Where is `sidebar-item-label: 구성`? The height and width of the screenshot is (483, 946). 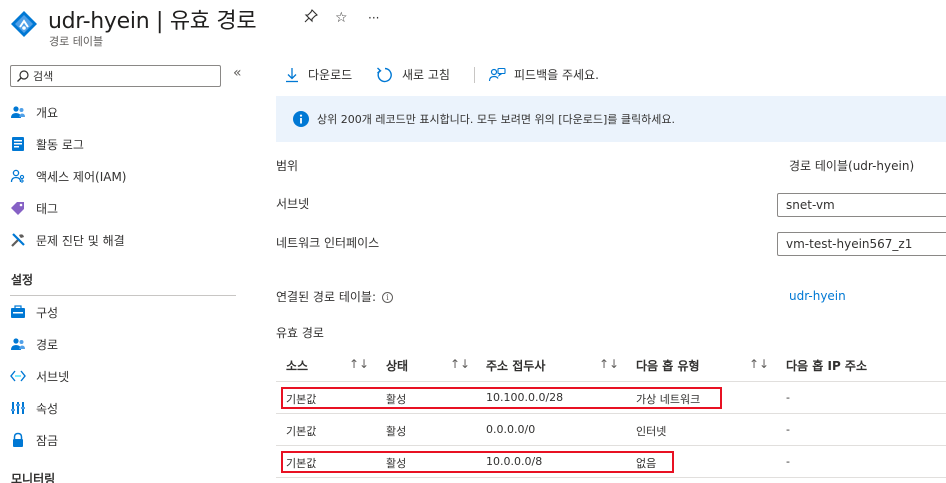 sidebar-item-label: 구성 is located at coordinates (47, 312).